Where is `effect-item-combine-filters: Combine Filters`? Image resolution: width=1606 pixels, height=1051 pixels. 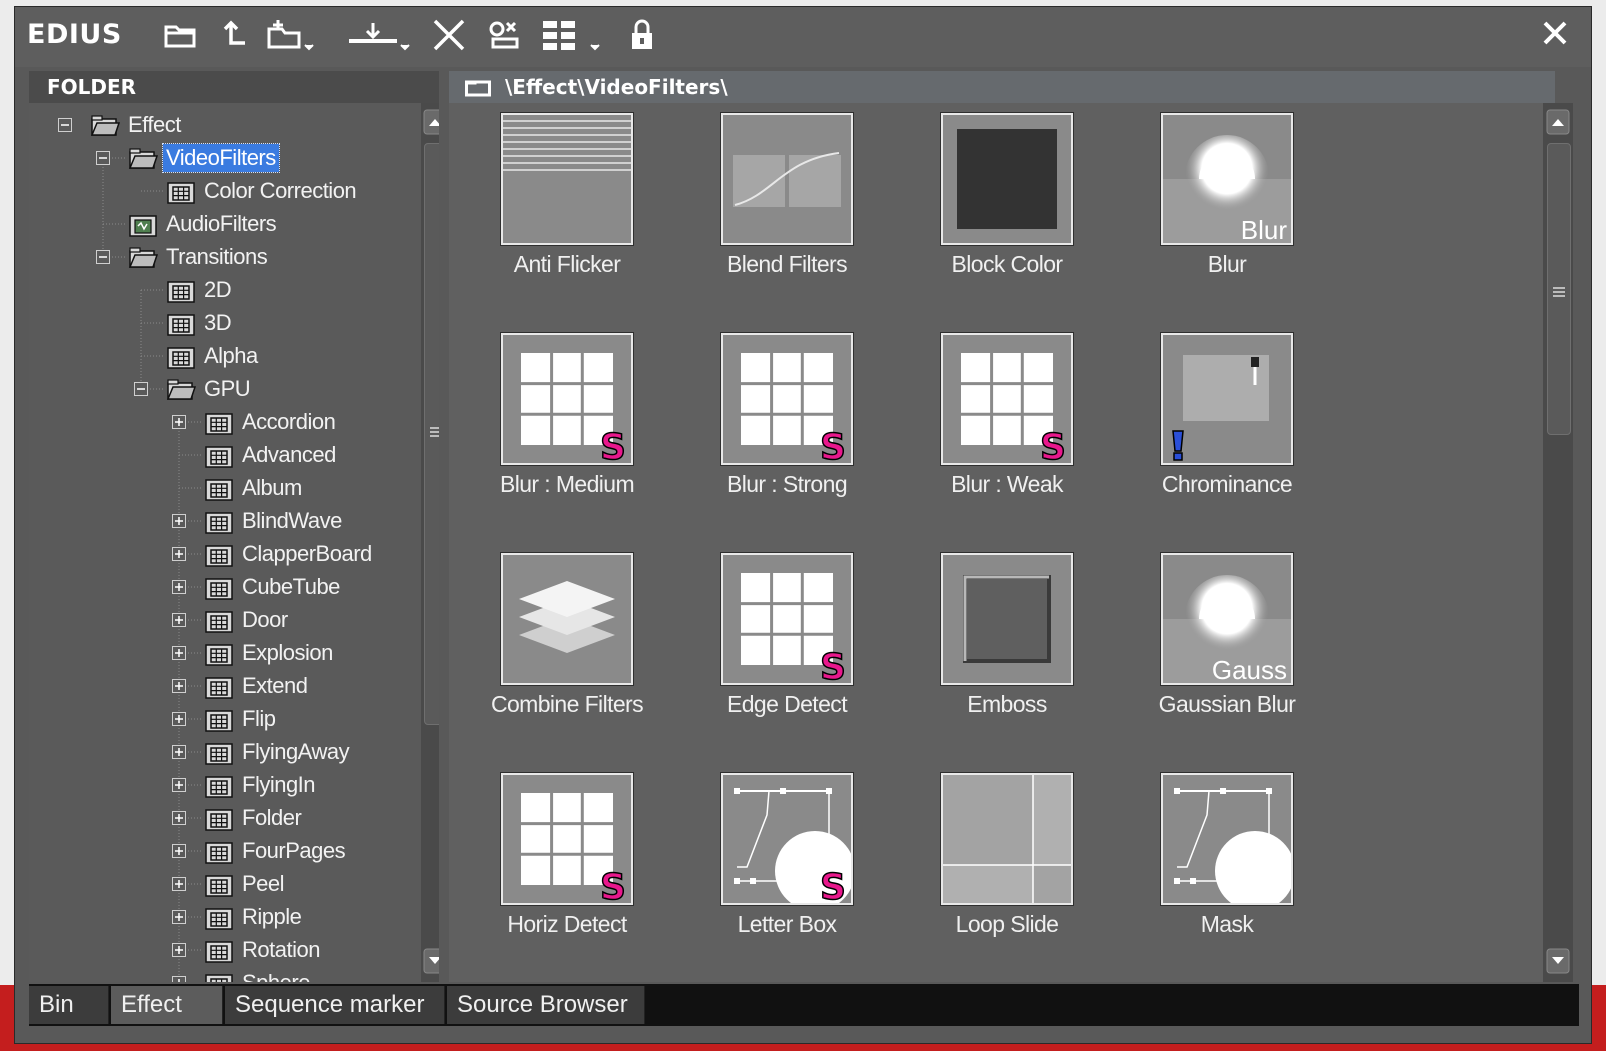
effect-item-combine-filters: Combine Filters is located at coordinates (561, 640).